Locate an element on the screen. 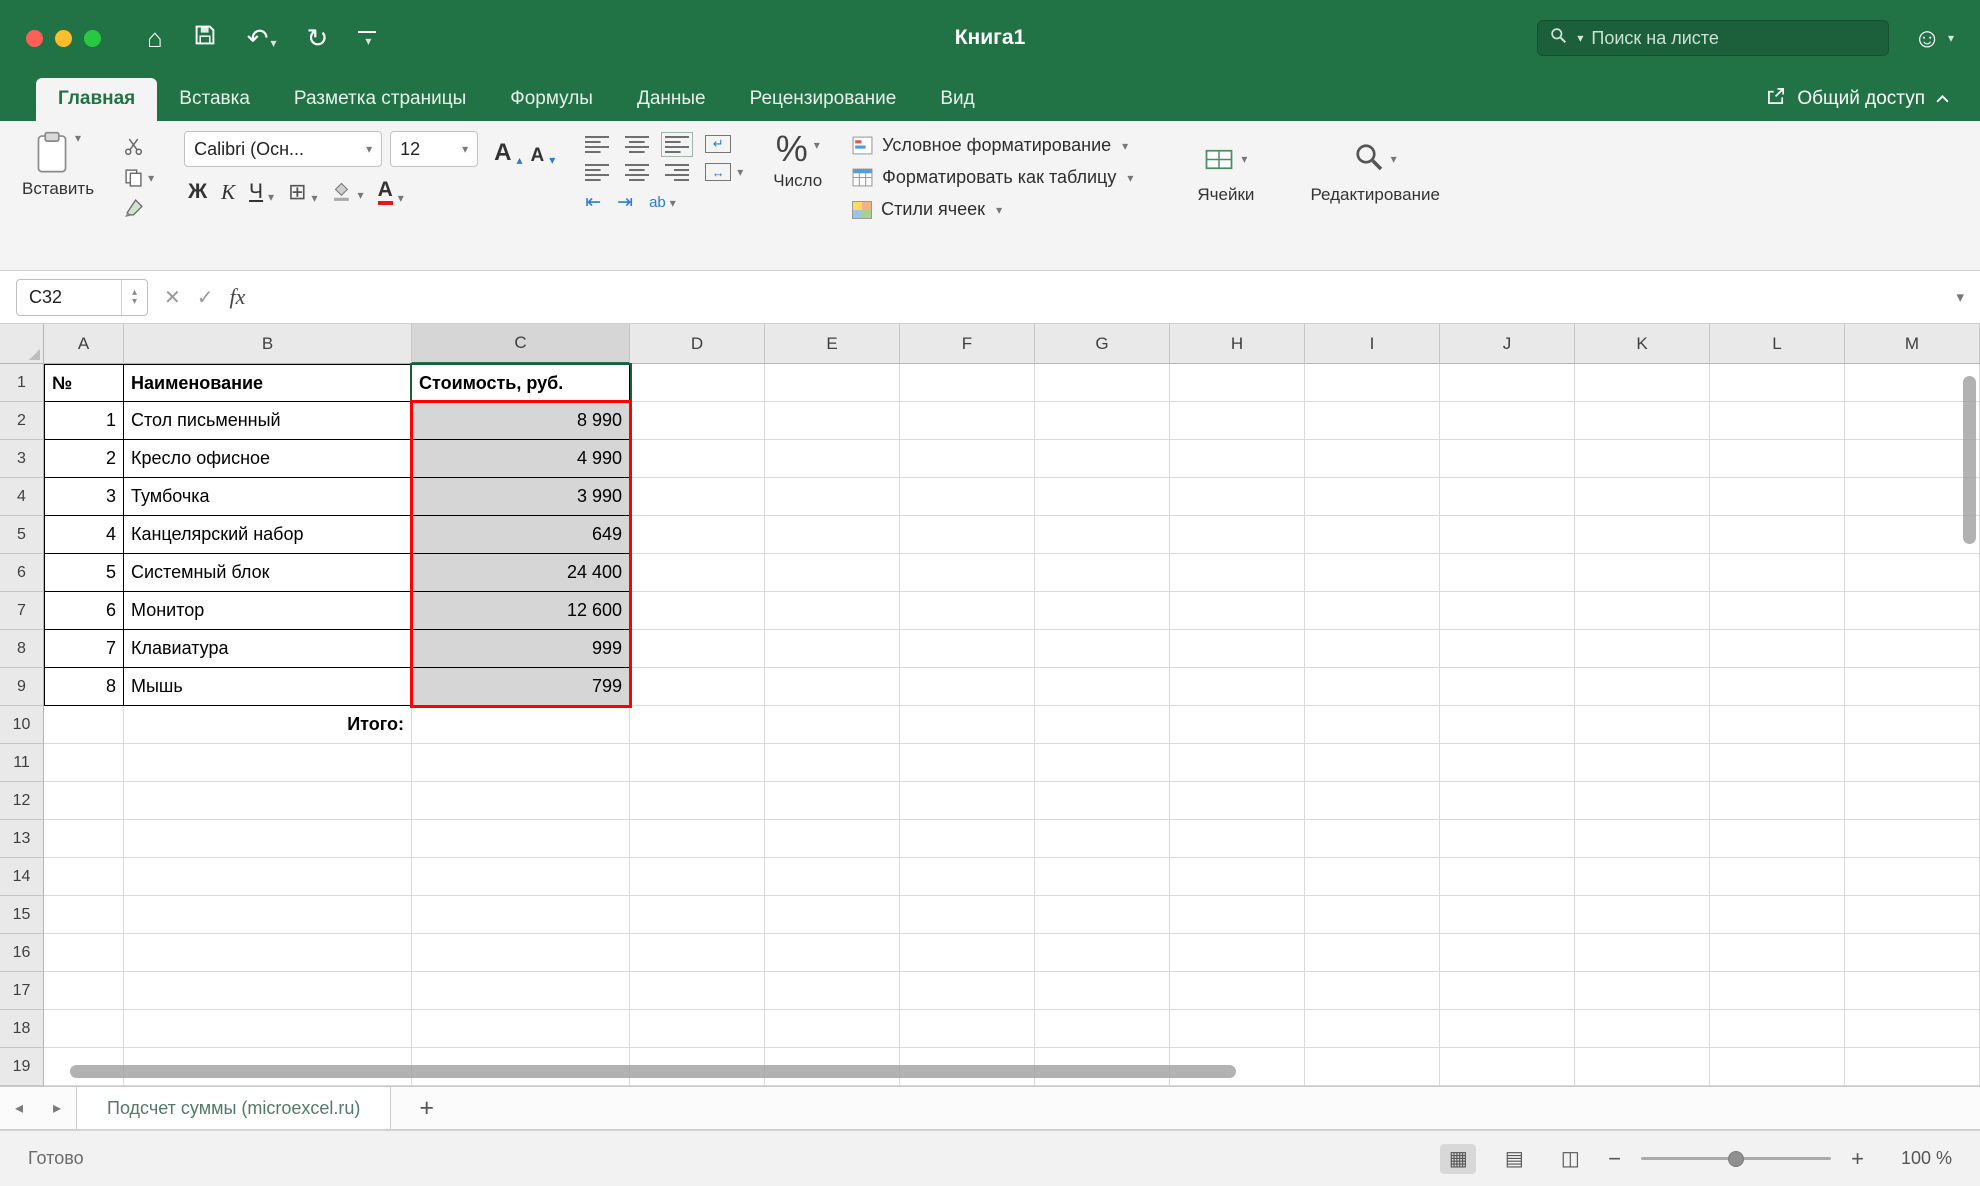 The height and width of the screenshot is (1186, 1980). cell-I5 is located at coordinates (1372, 535).